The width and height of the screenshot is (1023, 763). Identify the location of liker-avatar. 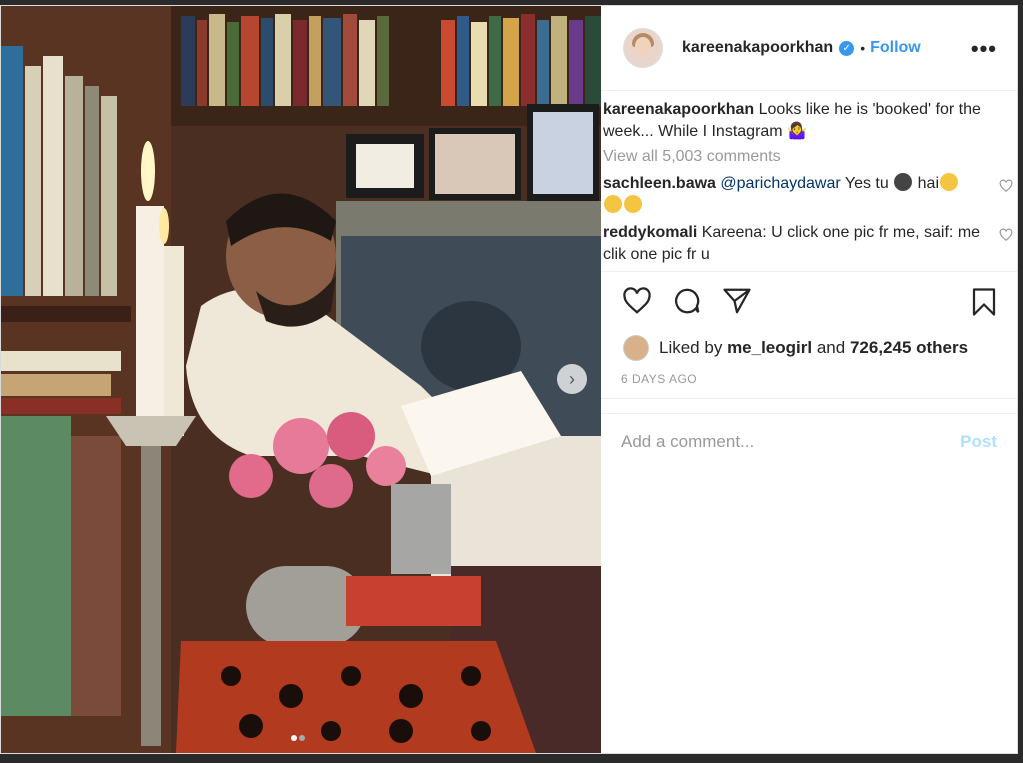
(636, 348).